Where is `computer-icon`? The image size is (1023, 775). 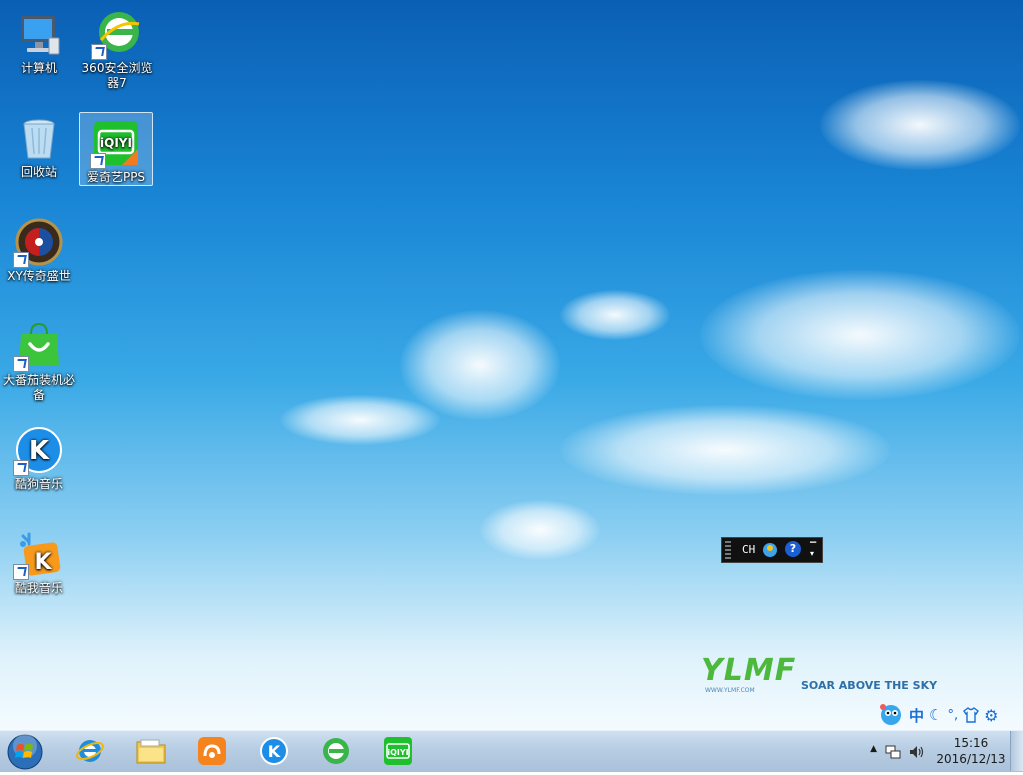
computer-icon is located at coordinates (40, 35).